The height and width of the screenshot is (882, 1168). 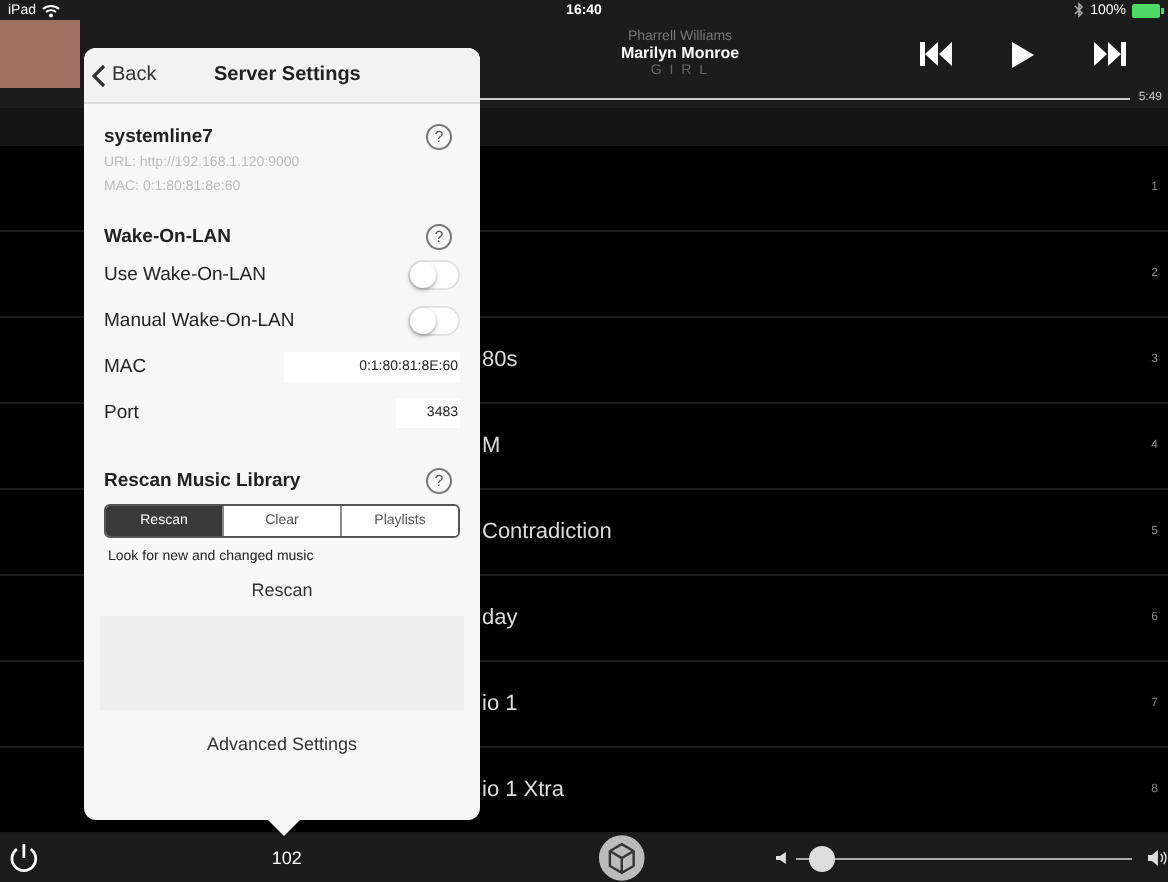 What do you see at coordinates (282, 590) in the screenshot?
I see `rescan-button: Rescan` at bounding box center [282, 590].